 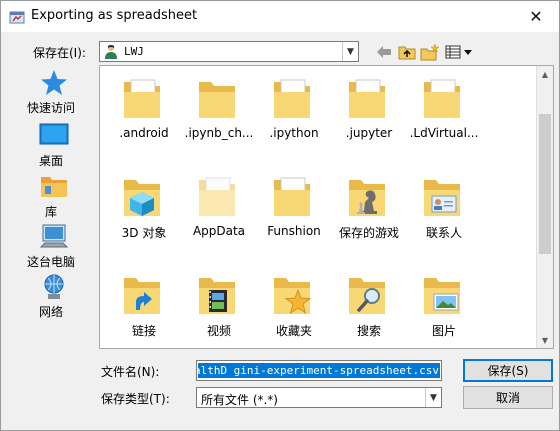 I want to click on folder-icon, so click(x=217, y=100).